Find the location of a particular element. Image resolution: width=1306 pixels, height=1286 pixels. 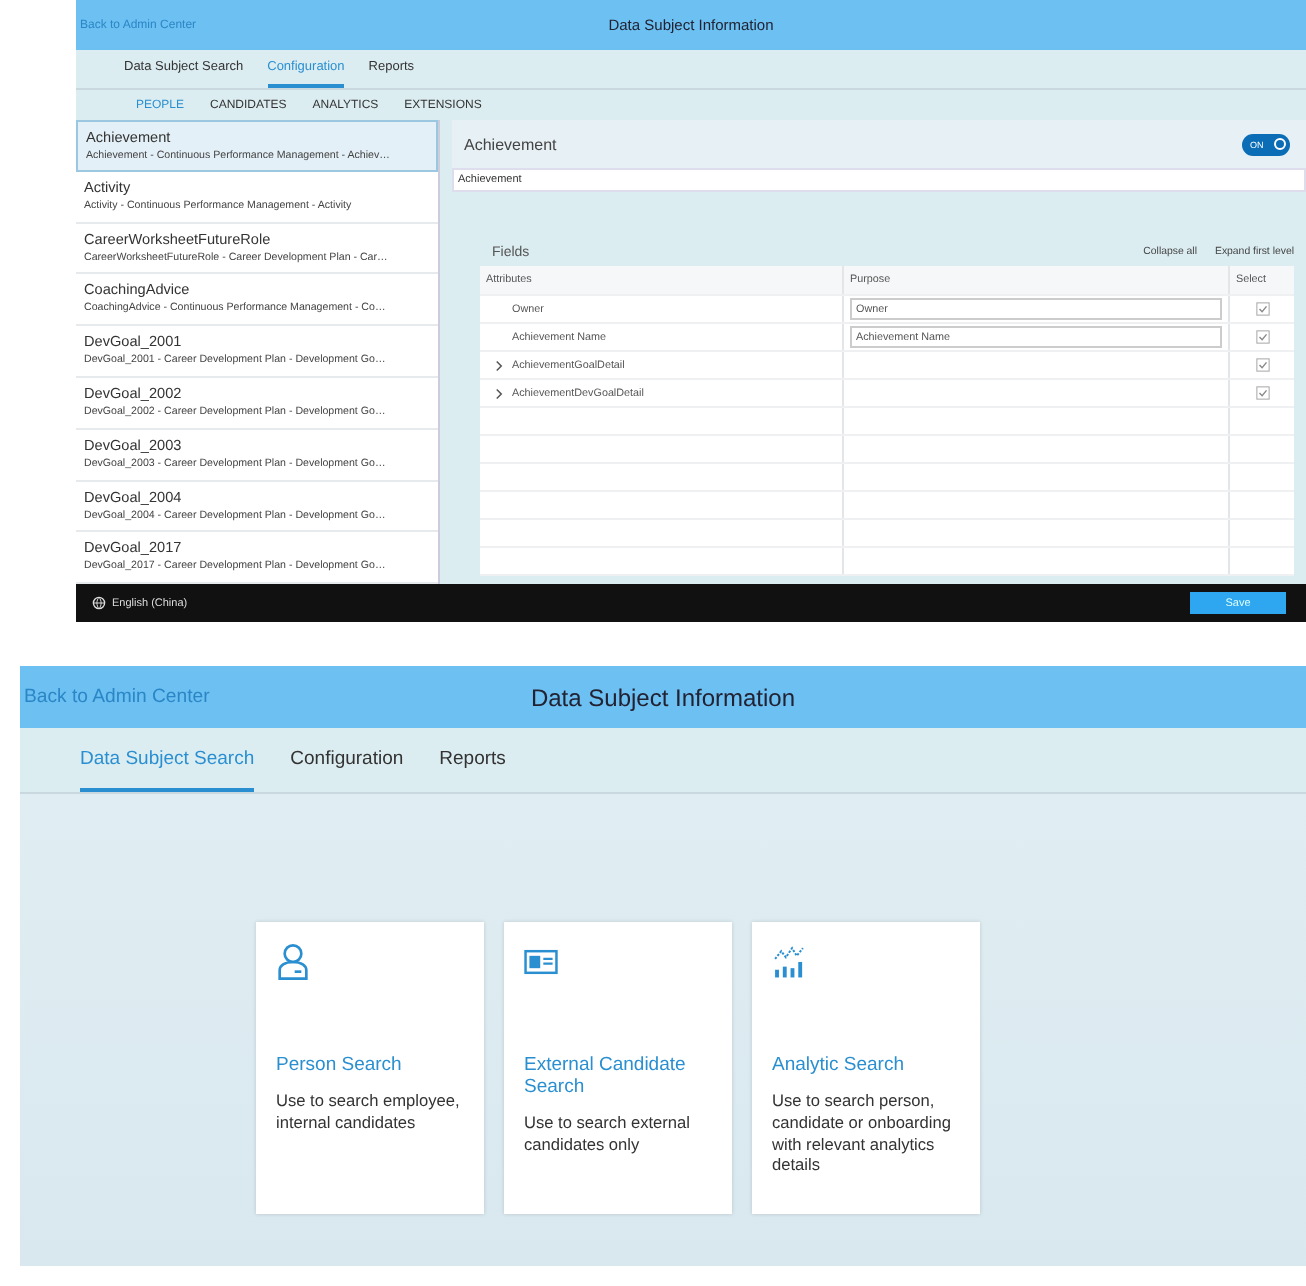

tab: Reports is located at coordinates (472, 760).